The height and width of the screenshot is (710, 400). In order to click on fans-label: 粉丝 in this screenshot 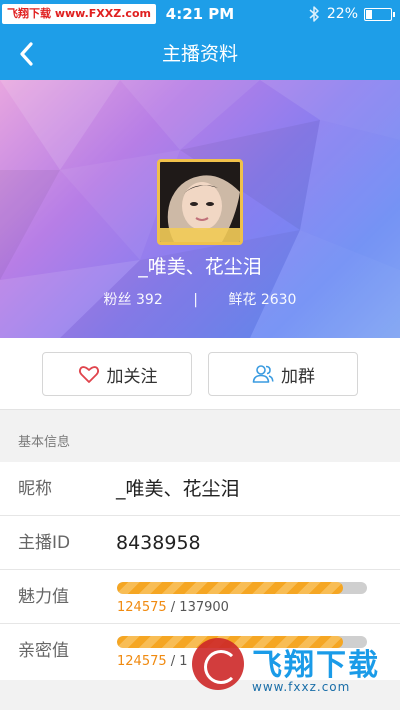, I will do `click(117, 300)`.